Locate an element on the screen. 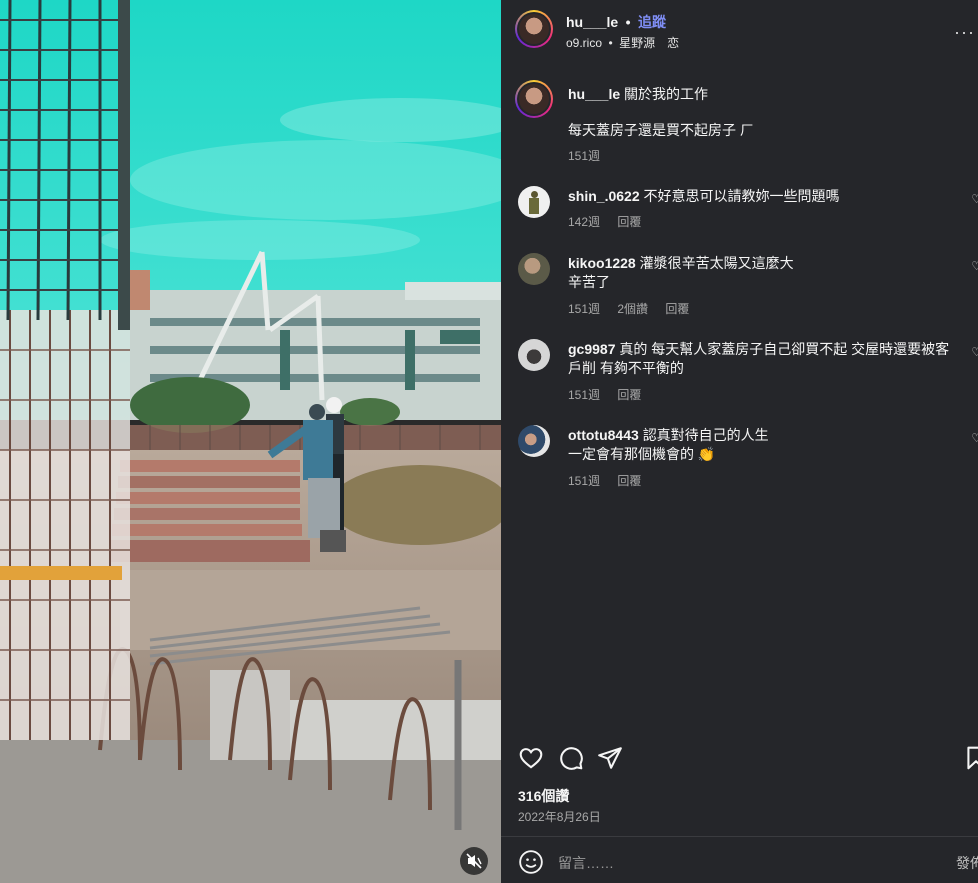  author-username: hu___le is located at coordinates (592, 22).